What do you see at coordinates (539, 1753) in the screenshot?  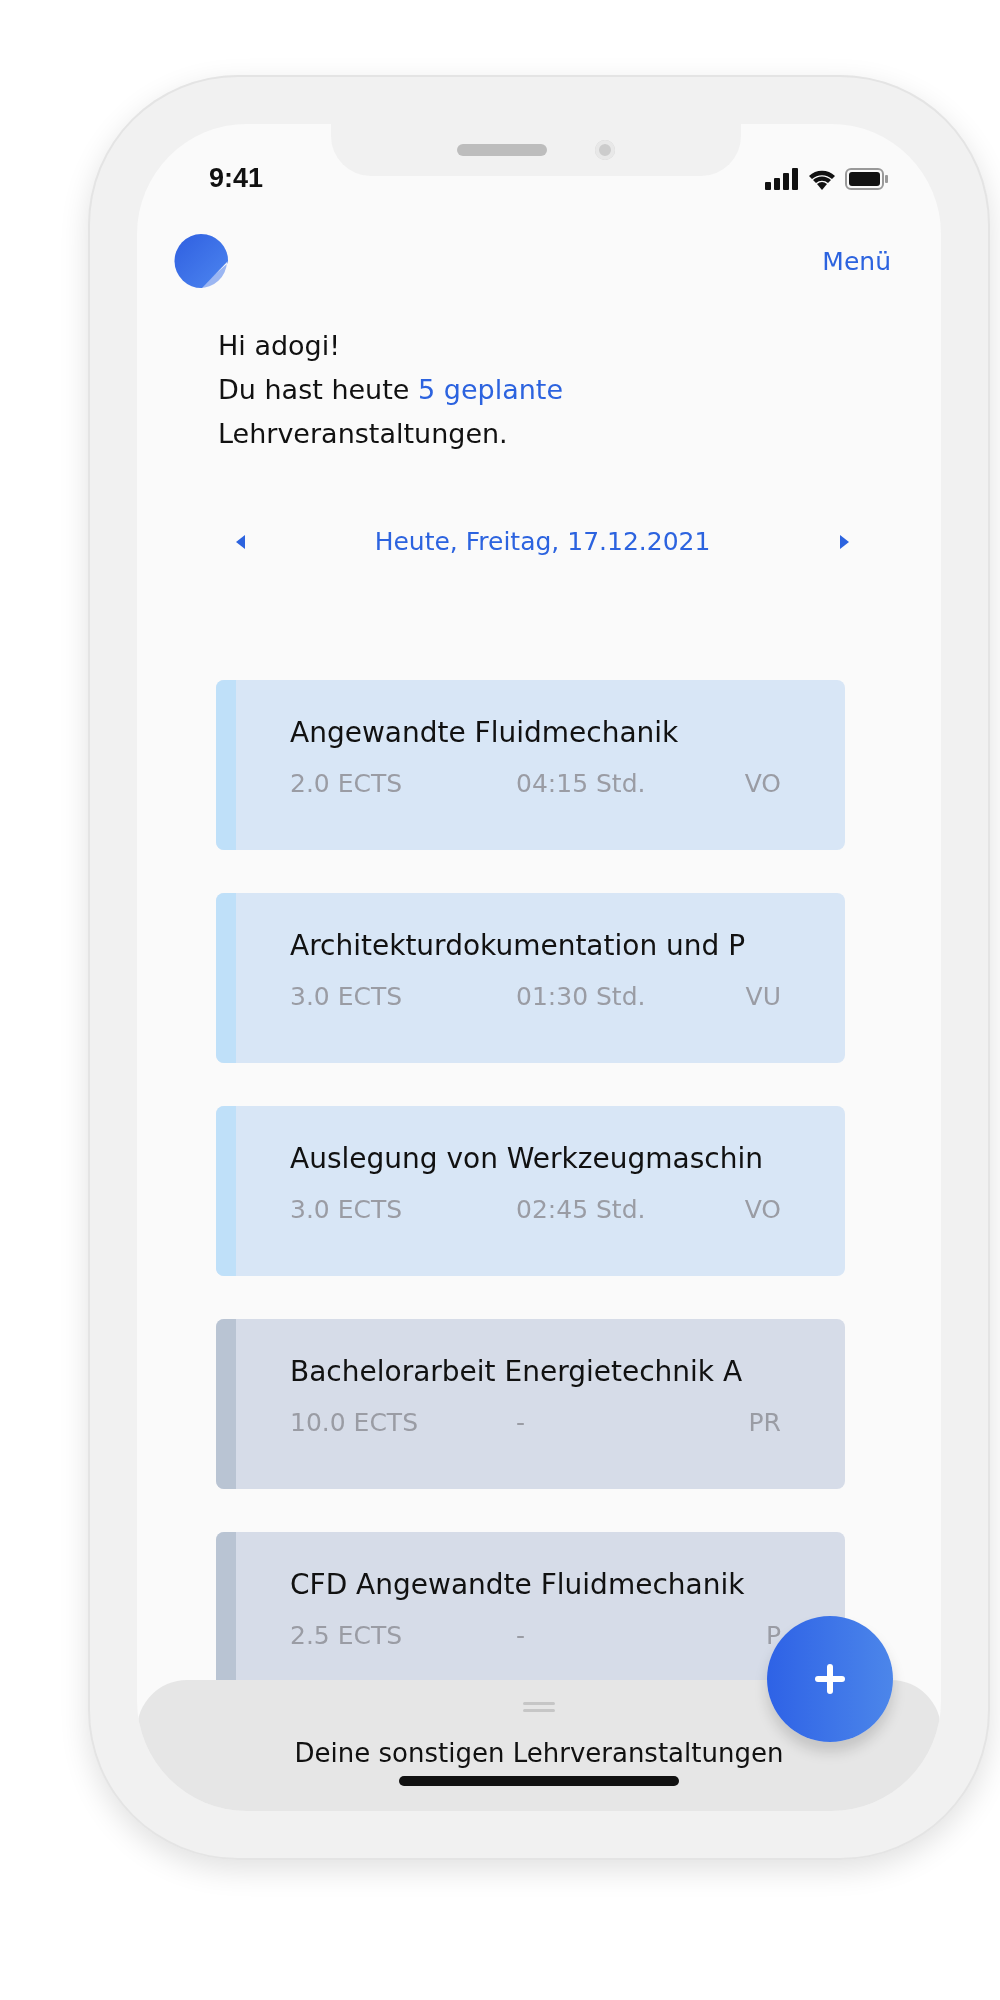 I see `sheet-title: Deine sonstigen Lehrveranstaltungen` at bounding box center [539, 1753].